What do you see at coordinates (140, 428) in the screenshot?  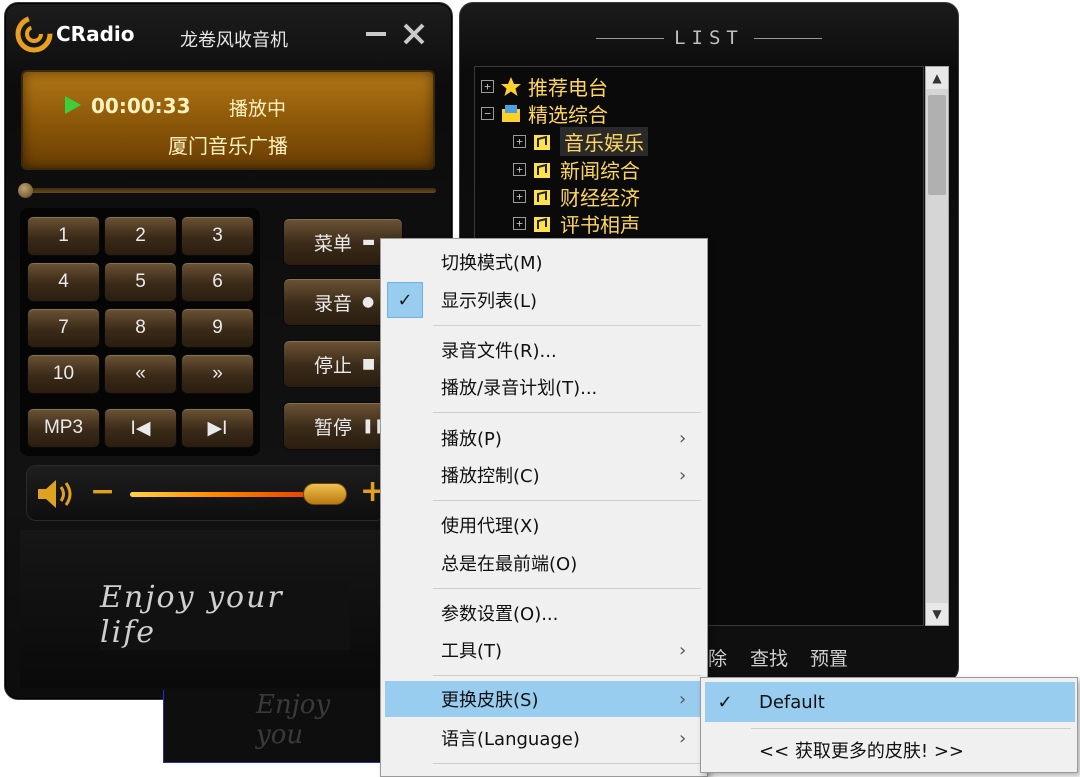 I see `previous-button: I◀` at bounding box center [140, 428].